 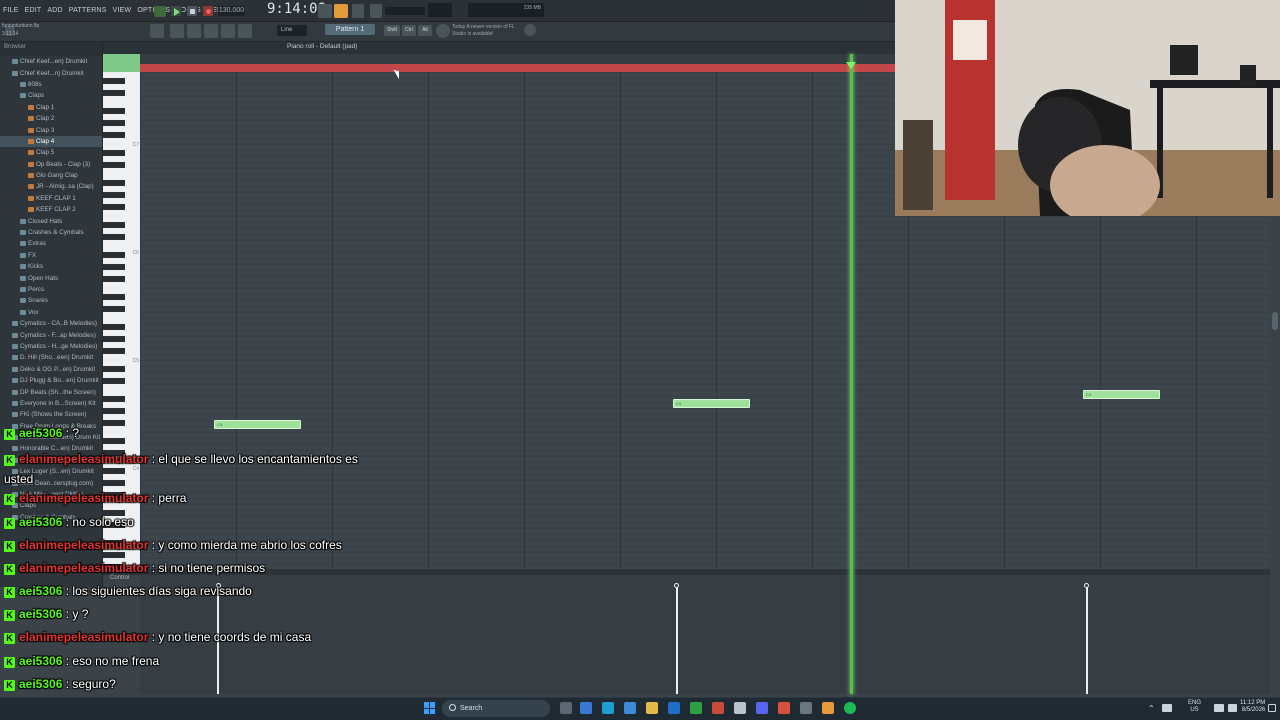 I want to click on shift-key-button: Shift, so click(x=392, y=30).